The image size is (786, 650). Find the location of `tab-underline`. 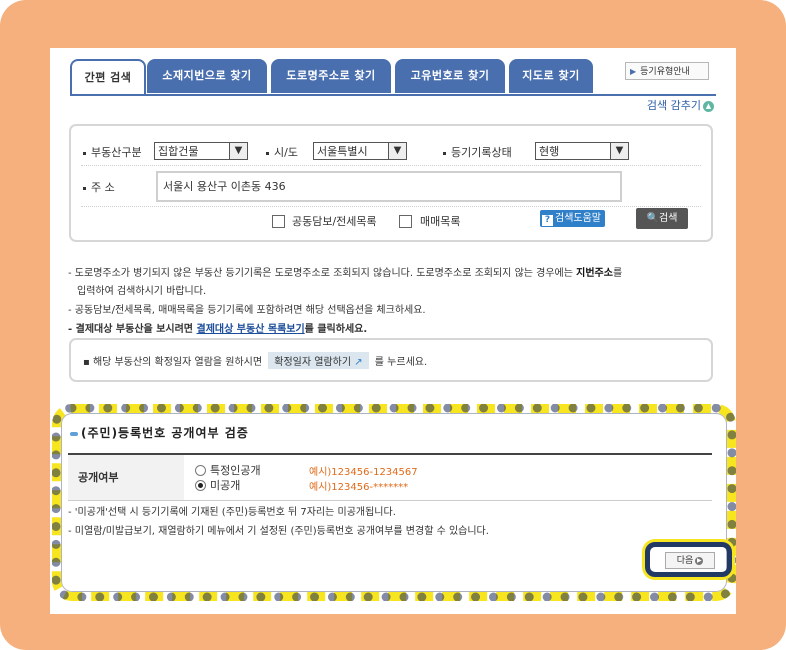

tab-underline is located at coordinates (393, 95).